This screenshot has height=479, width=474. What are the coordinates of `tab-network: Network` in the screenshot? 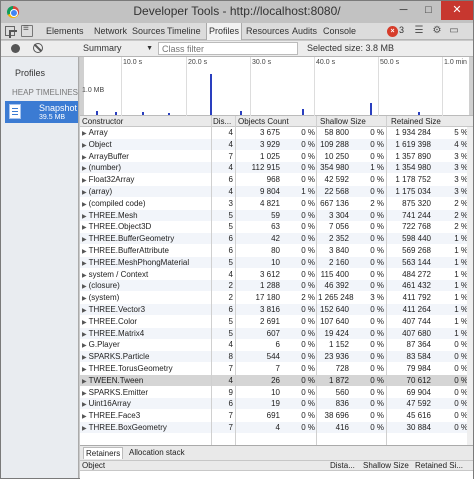 It's located at (110, 31).